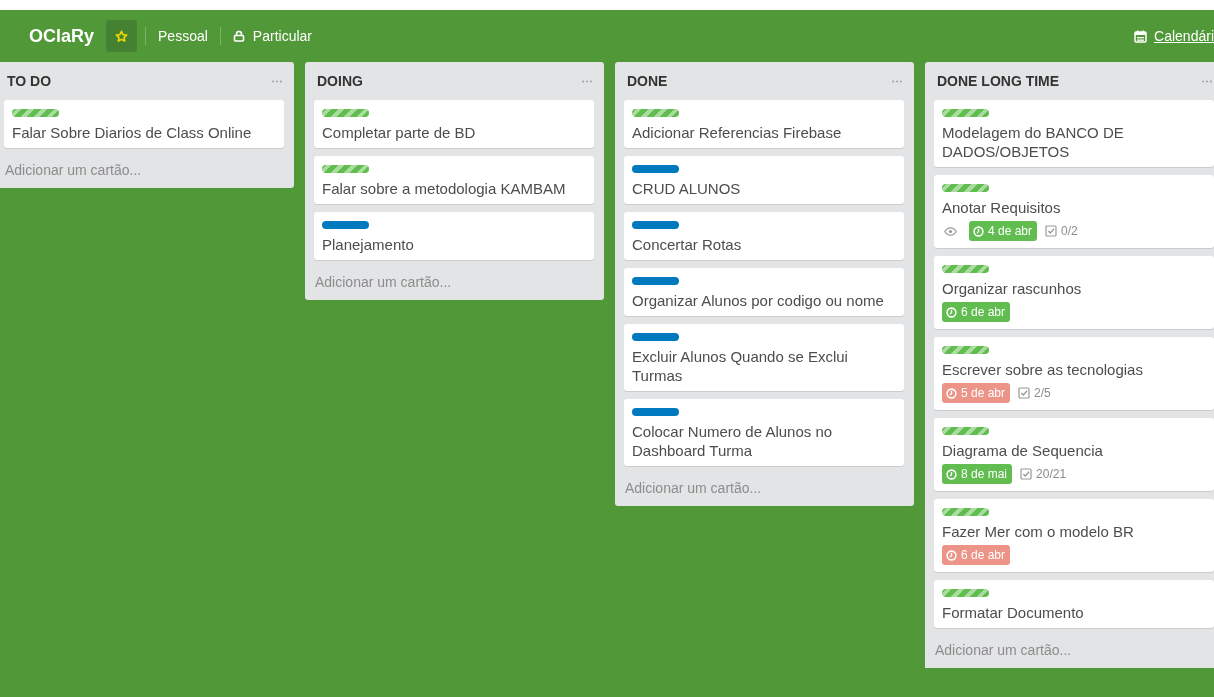 The image size is (1214, 697). I want to click on card: Falar sobre a metodologia KAMBAM, so click(454, 180).